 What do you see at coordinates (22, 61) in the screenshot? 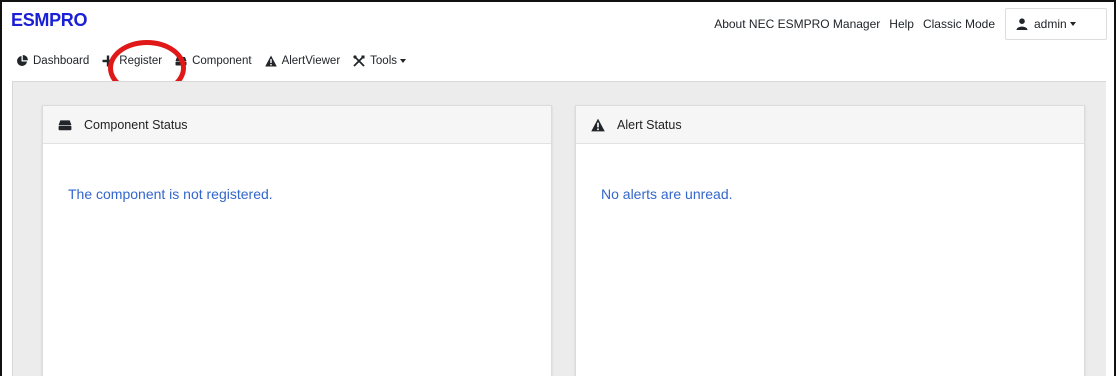
I see `pie-chart-icon` at bounding box center [22, 61].